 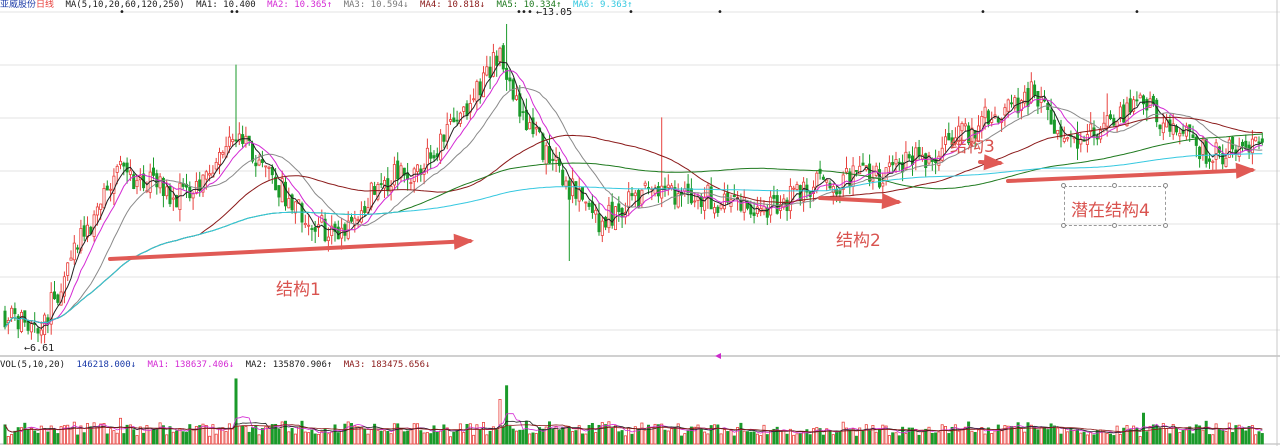 I want to click on structure-4-textbox: 潜在结构4, so click(x=1115, y=206).